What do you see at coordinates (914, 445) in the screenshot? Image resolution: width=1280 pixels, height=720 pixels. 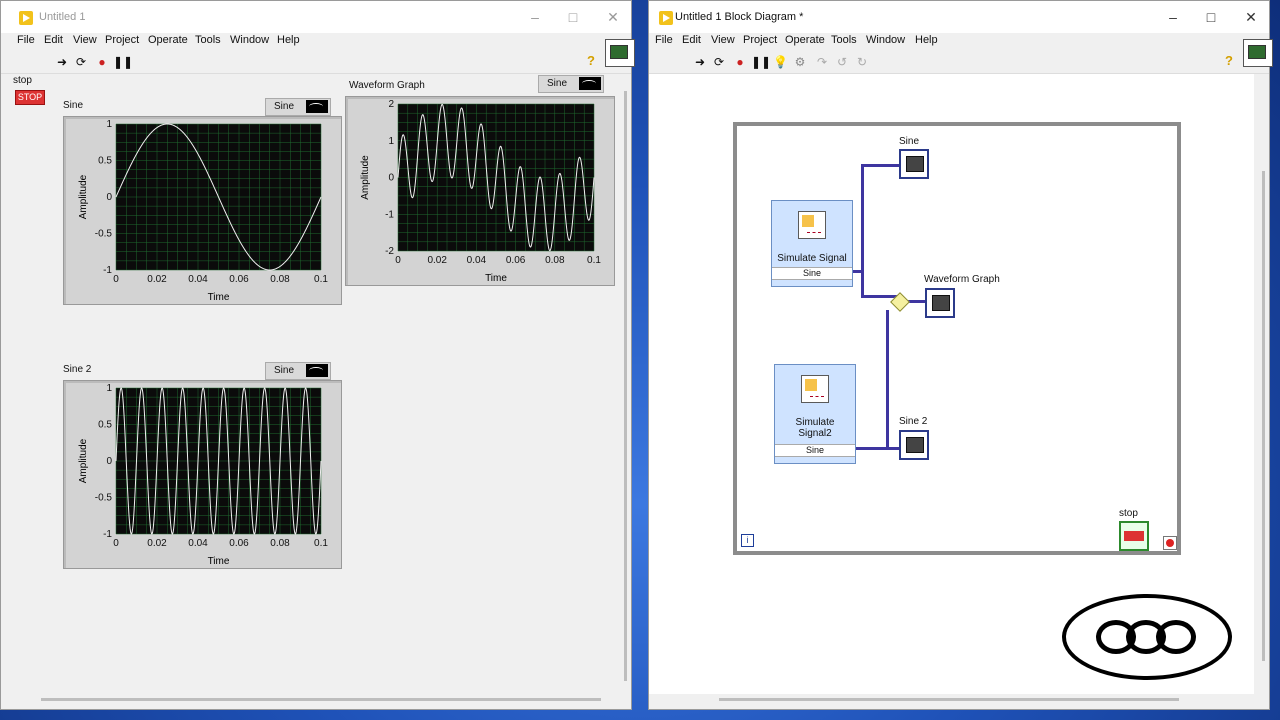 I see `sine2-chart-terminal` at bounding box center [914, 445].